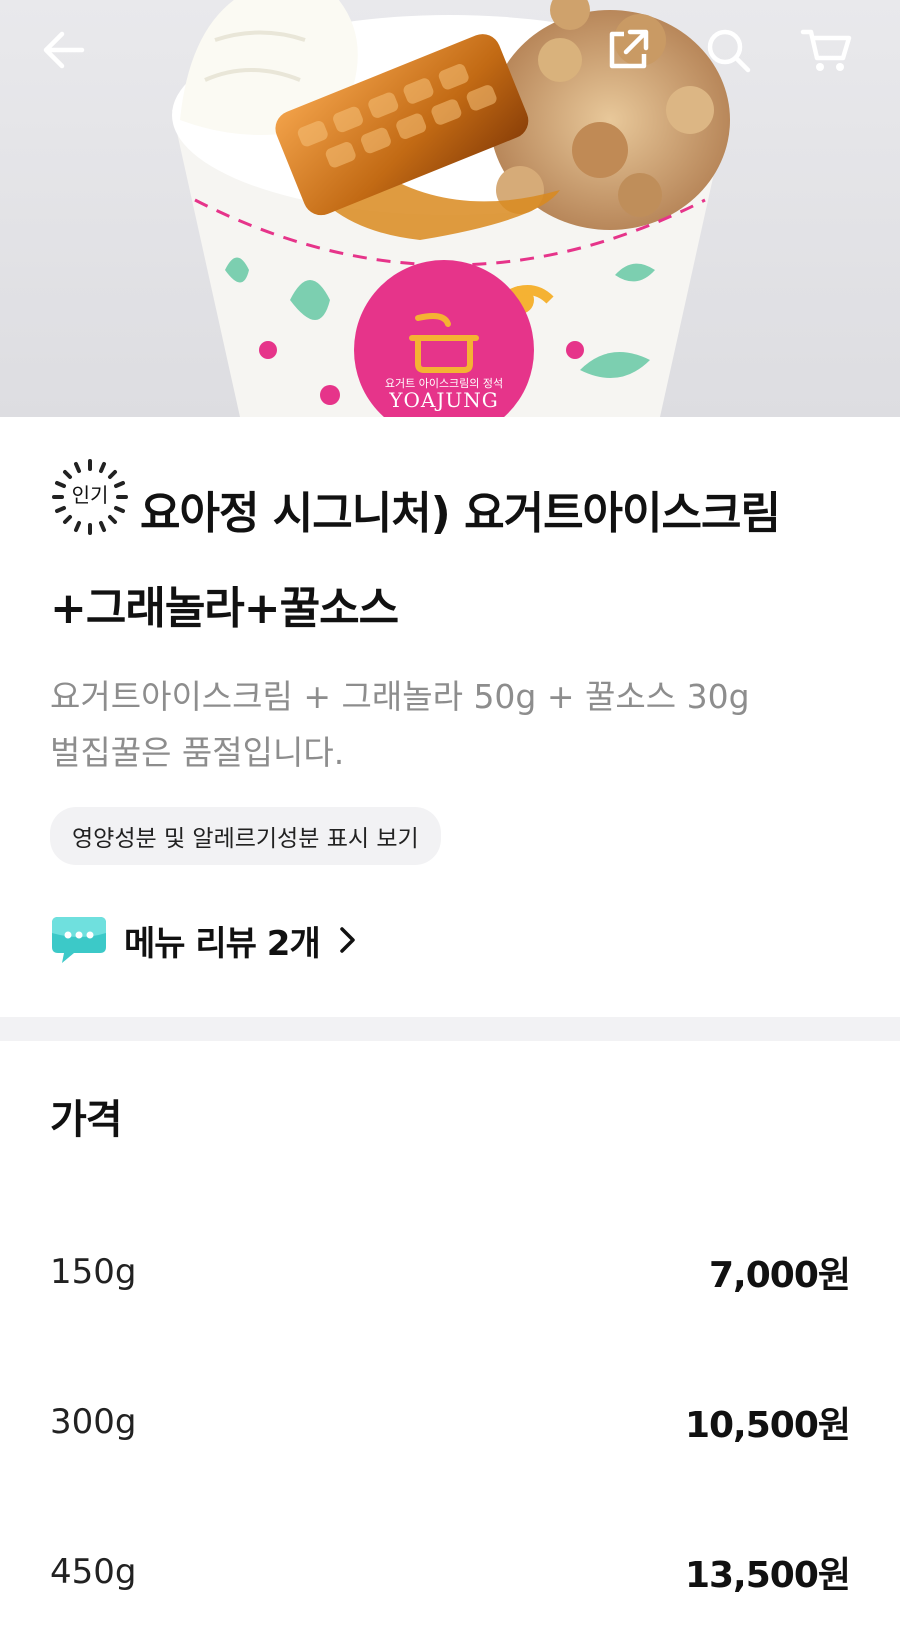 The image size is (900, 1647). Describe the element at coordinates (93, 1272) in the screenshot. I see `price-option-size: 150g` at that location.